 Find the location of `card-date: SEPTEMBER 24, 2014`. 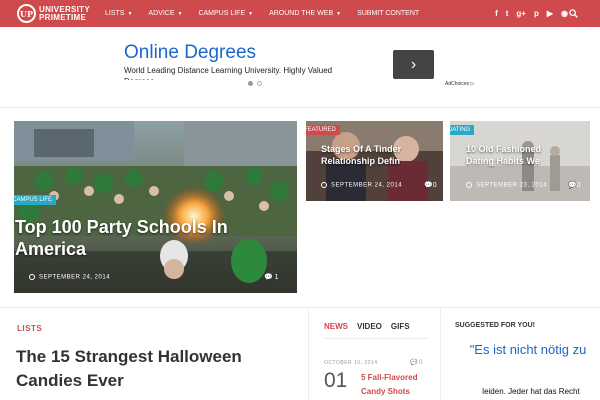

card-date: SEPTEMBER 24, 2014 is located at coordinates (361, 185).